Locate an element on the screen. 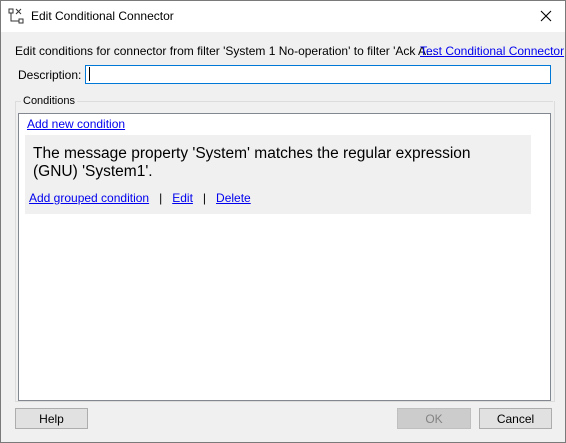 The height and width of the screenshot is (443, 566). add-new-condition-link: Add new condition is located at coordinates (76, 124).